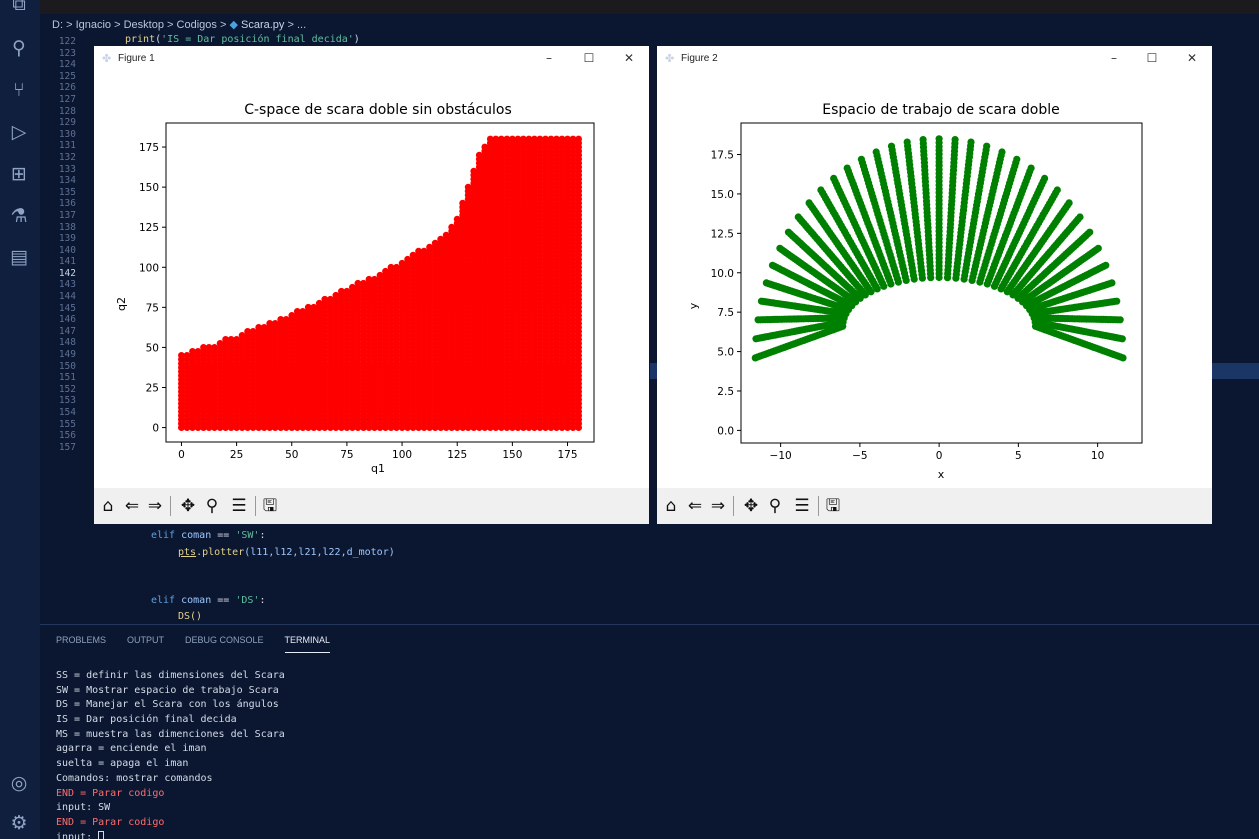 This screenshot has width=1259, height=839. What do you see at coordinates (67, 111) in the screenshot?
I see `line-number: 128` at bounding box center [67, 111].